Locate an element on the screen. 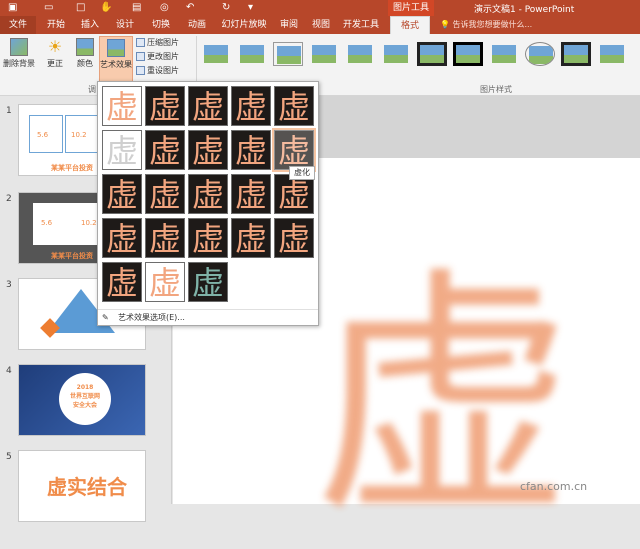 The image size is (640, 549). remove-background-button: 删除背景 is located at coordinates (19, 53).